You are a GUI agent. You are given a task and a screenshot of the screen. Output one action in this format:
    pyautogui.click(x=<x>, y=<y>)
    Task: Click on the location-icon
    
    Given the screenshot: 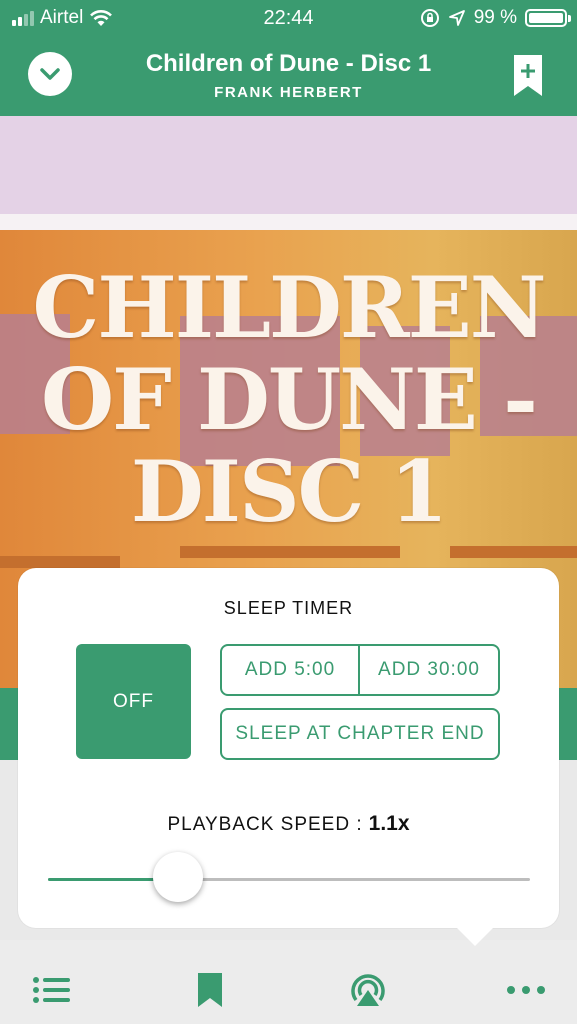 What is the action you would take?
    pyautogui.click(x=456, y=18)
    